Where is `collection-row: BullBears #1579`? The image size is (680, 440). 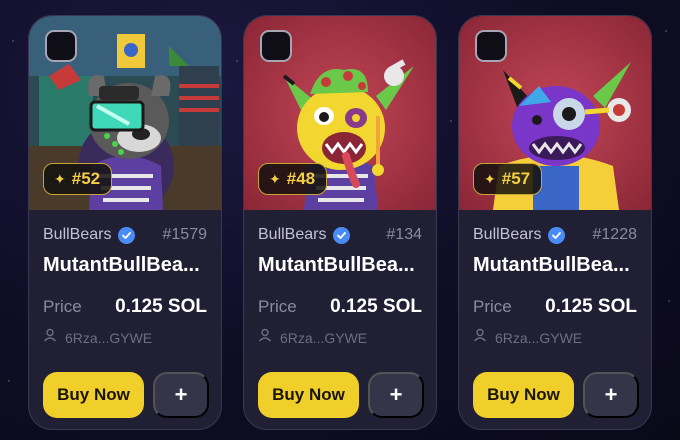 collection-row: BullBears #1579 is located at coordinates (125, 235).